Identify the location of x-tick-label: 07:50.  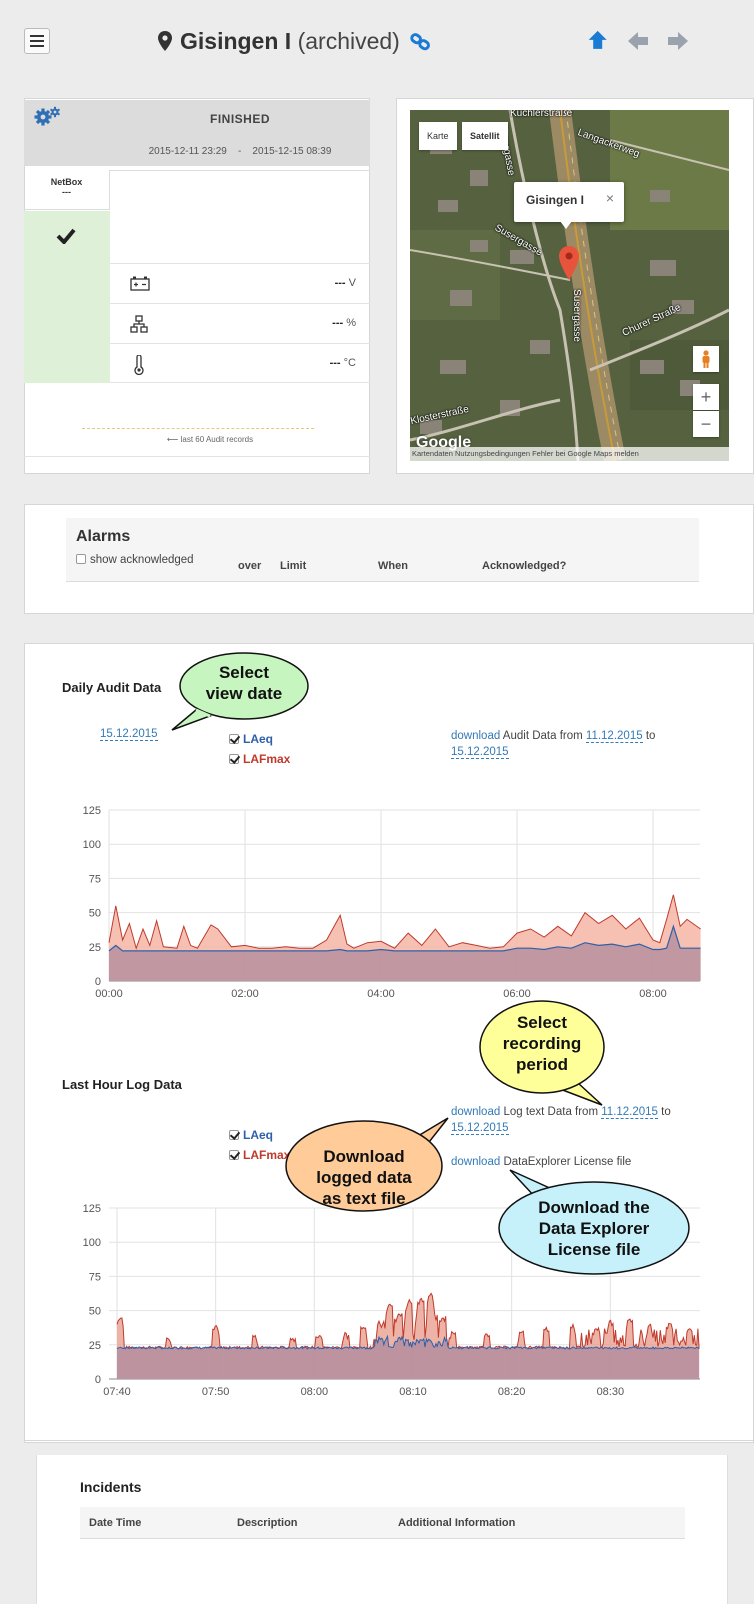
(216, 1392).